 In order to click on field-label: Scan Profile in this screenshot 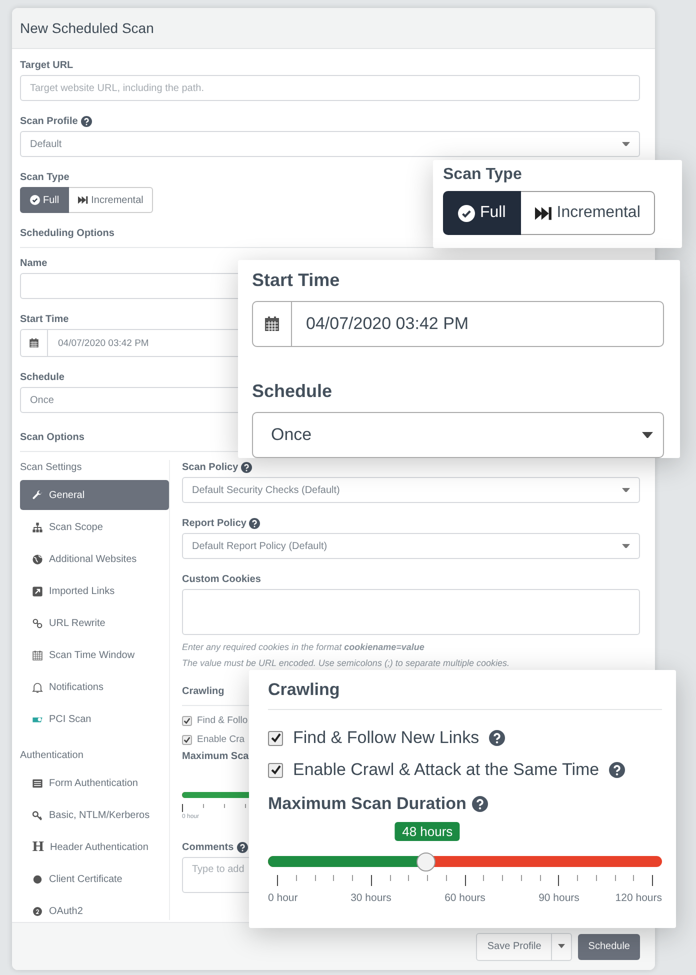, I will do `click(49, 121)`.